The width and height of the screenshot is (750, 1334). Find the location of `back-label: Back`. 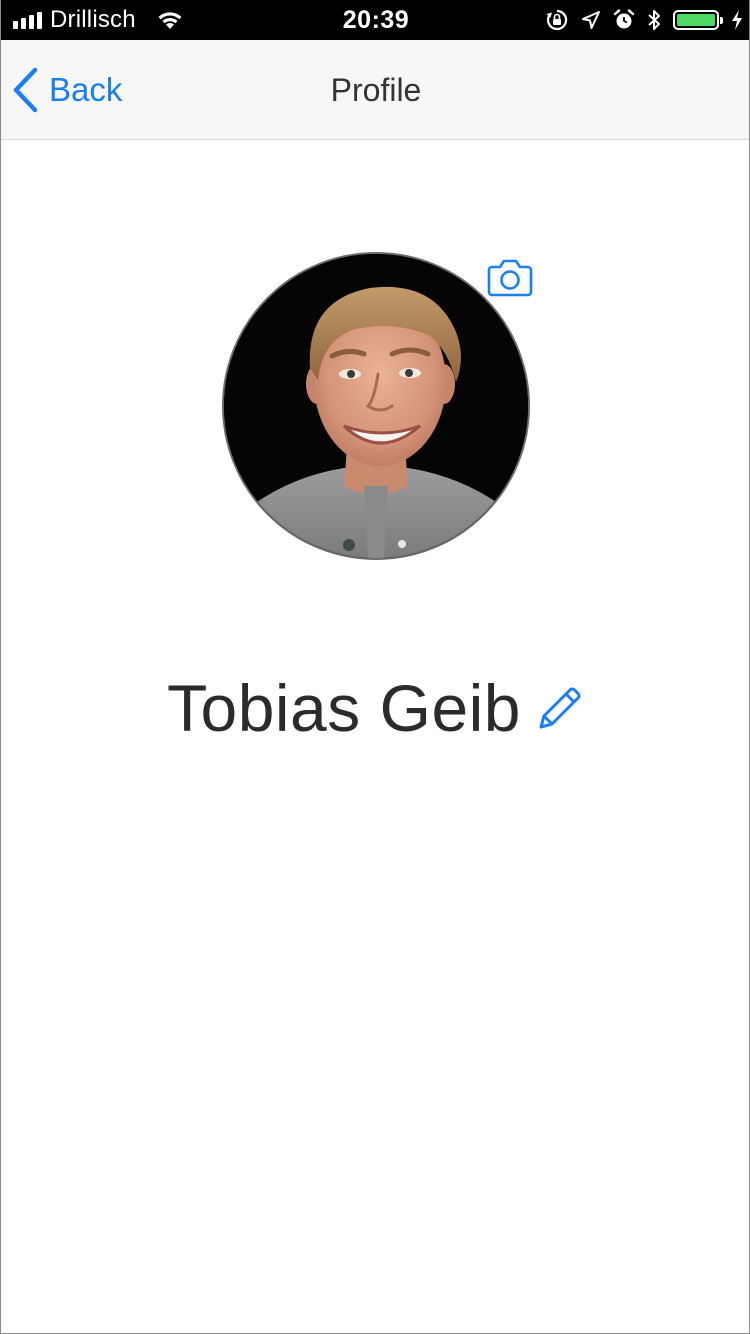

back-label: Back is located at coordinates (86, 89).